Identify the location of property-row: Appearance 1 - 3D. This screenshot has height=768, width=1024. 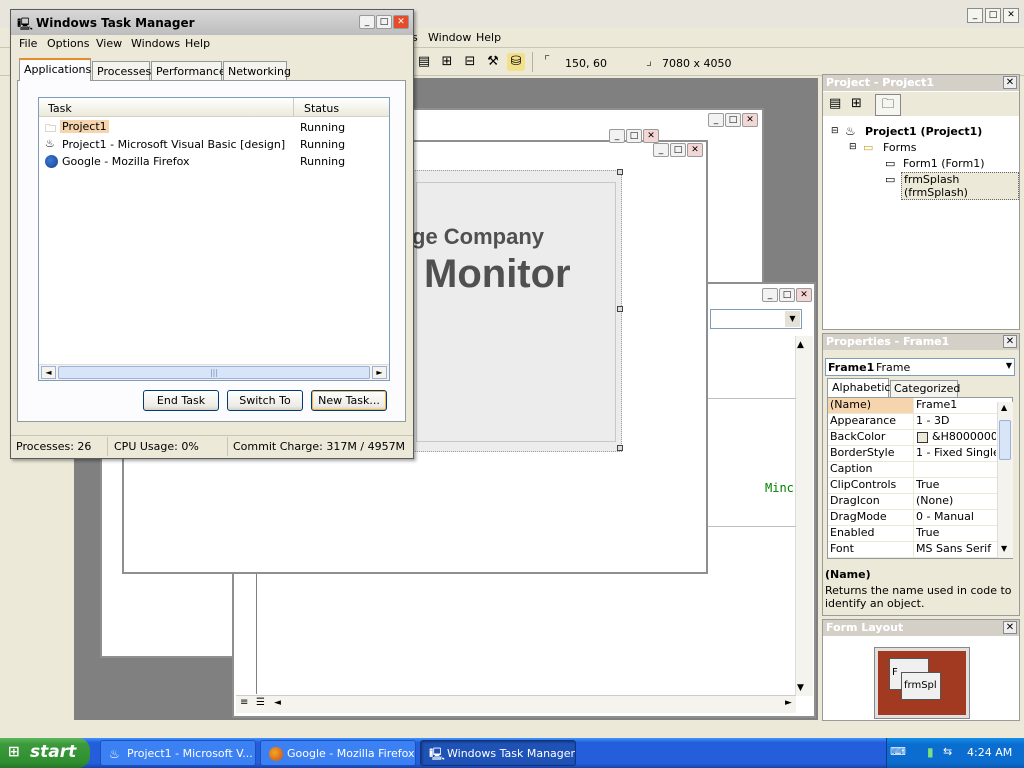
(920, 422).